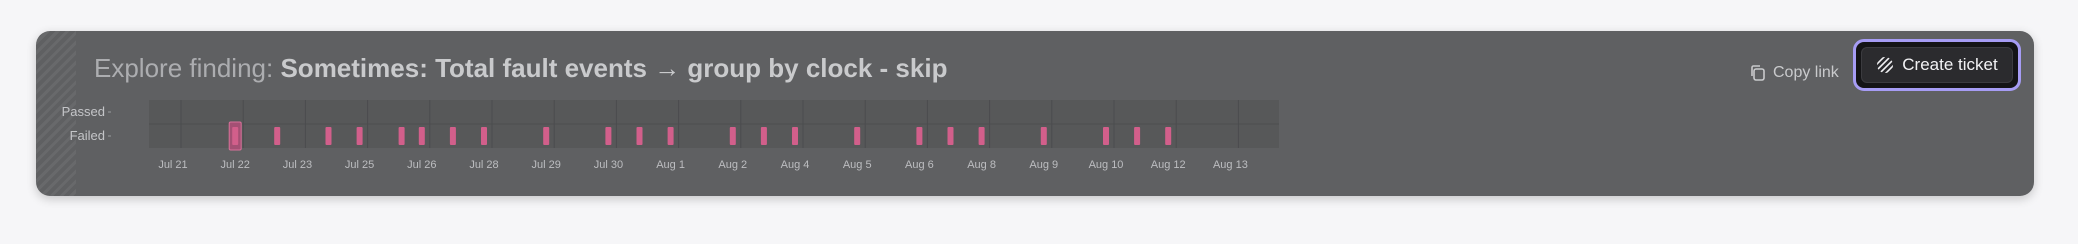 Image resolution: width=2078 pixels, height=244 pixels. Describe the element at coordinates (86, 123) in the screenshot. I see `row-labels: Passed Failed` at that location.